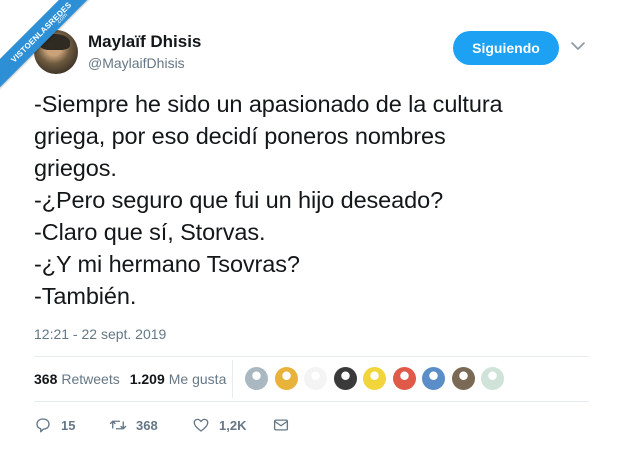 The width and height of the screenshot is (621, 449). Describe the element at coordinates (118, 425) in the screenshot. I see `retweet-icon` at that location.